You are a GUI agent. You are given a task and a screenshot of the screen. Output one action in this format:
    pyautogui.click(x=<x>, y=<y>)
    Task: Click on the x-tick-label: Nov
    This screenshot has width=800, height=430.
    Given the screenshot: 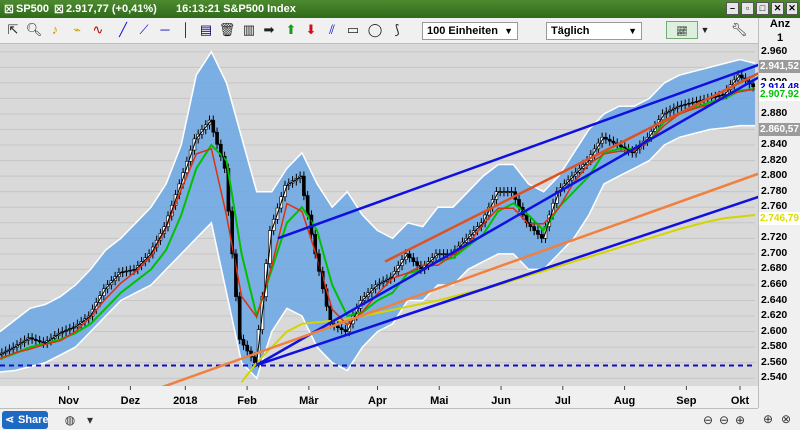 What is the action you would take?
    pyautogui.click(x=69, y=401)
    